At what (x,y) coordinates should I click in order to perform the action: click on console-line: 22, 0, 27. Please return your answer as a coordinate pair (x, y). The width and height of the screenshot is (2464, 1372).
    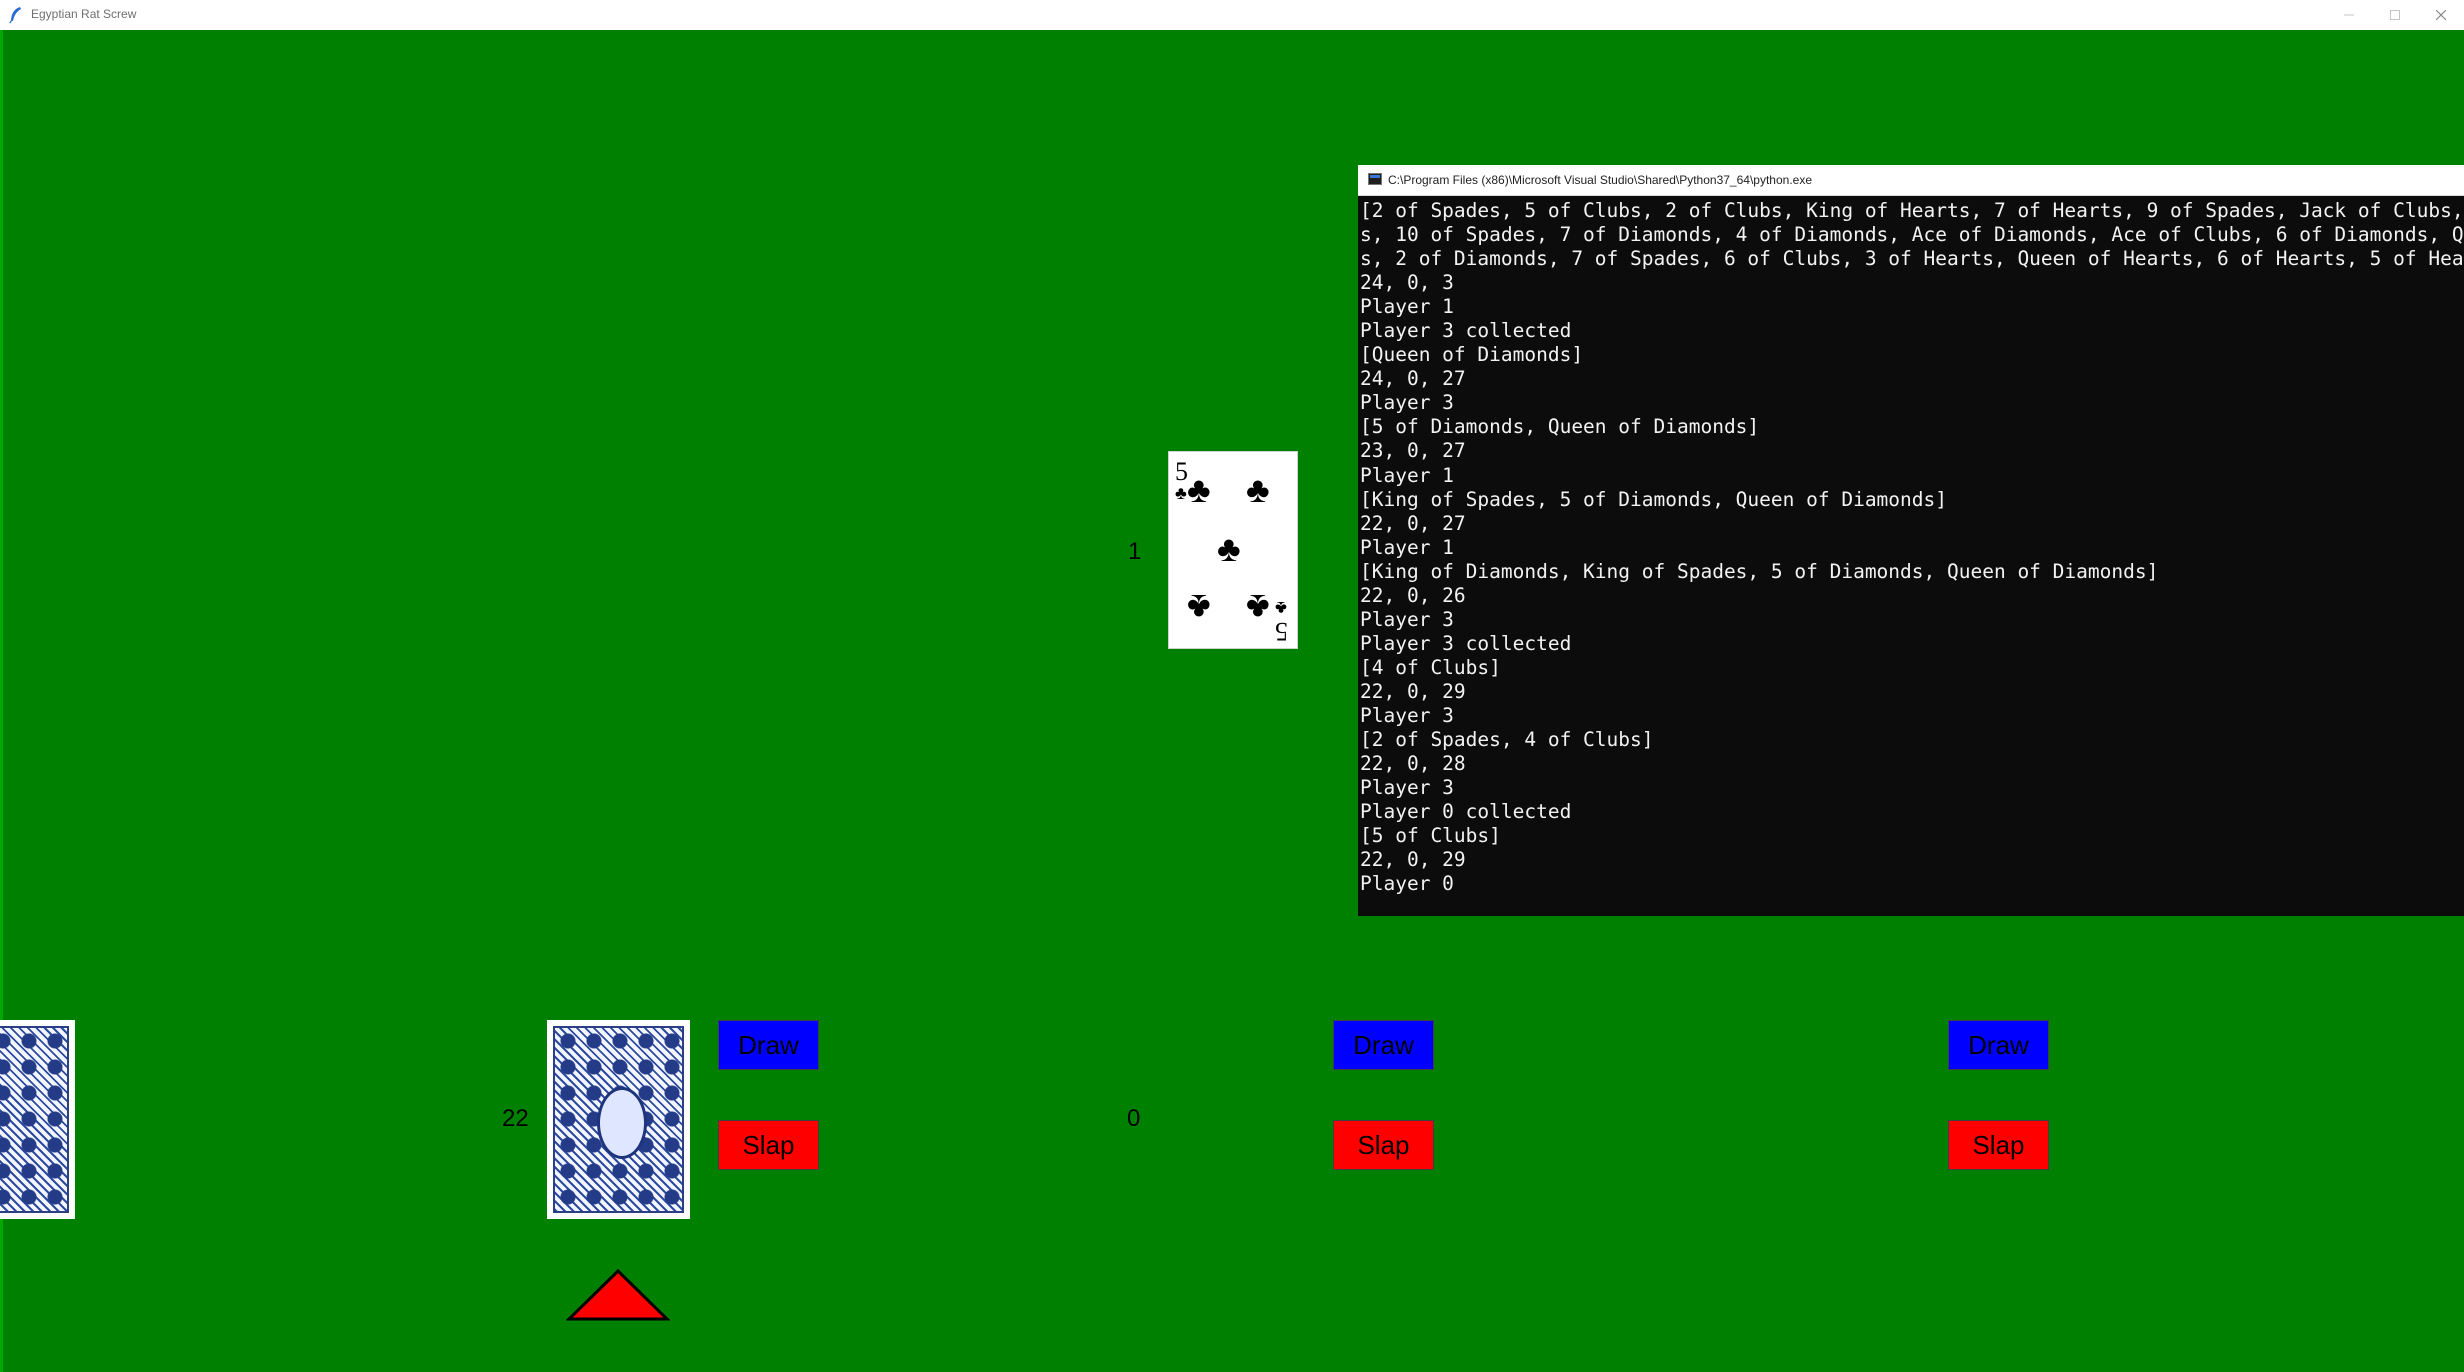
    Looking at the image, I should click on (1413, 523).